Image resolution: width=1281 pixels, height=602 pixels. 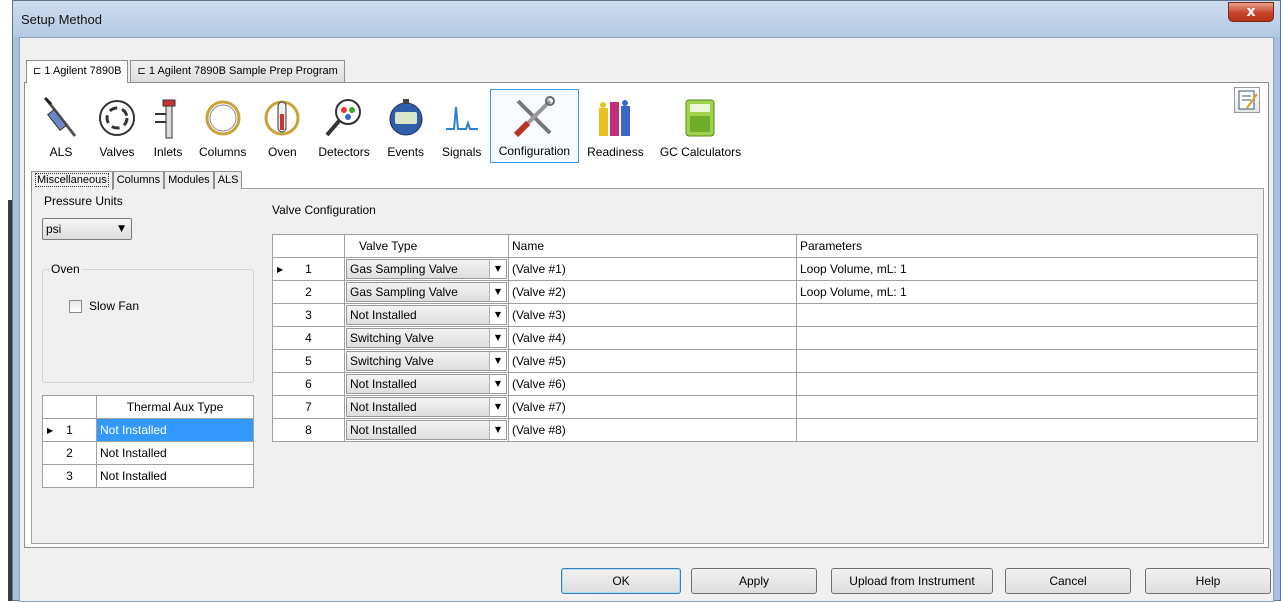 I want to click on toolbar-als: ALS, so click(x=61, y=126).